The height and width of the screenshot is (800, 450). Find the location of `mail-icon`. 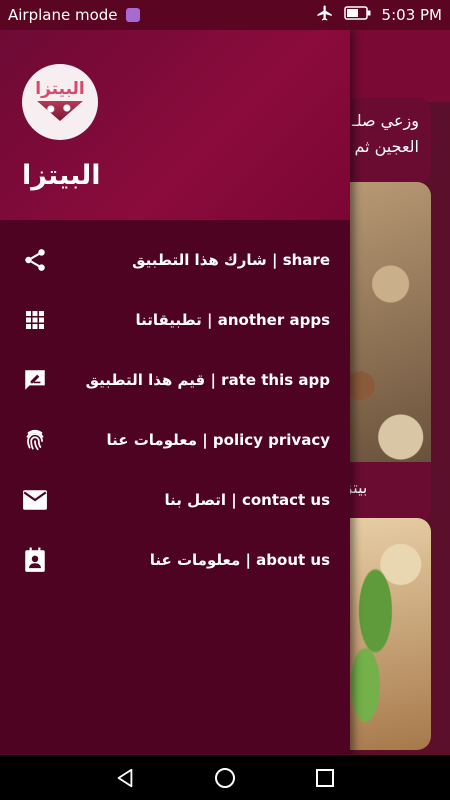

mail-icon is located at coordinates (35, 500).